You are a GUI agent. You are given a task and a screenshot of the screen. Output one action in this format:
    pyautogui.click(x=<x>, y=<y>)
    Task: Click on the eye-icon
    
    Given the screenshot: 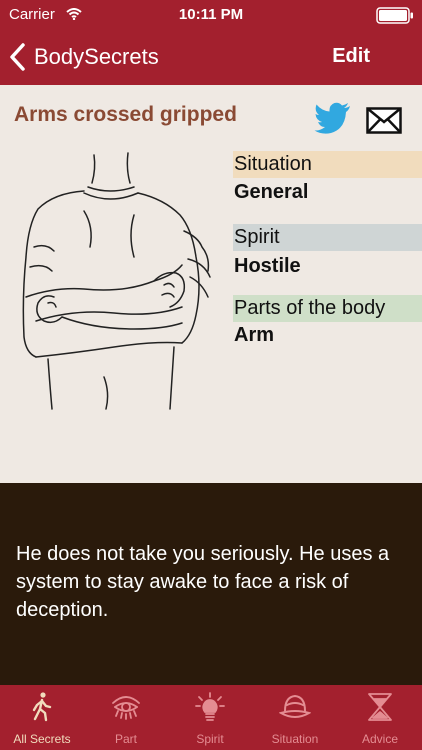 What is the action you would take?
    pyautogui.click(x=126, y=708)
    